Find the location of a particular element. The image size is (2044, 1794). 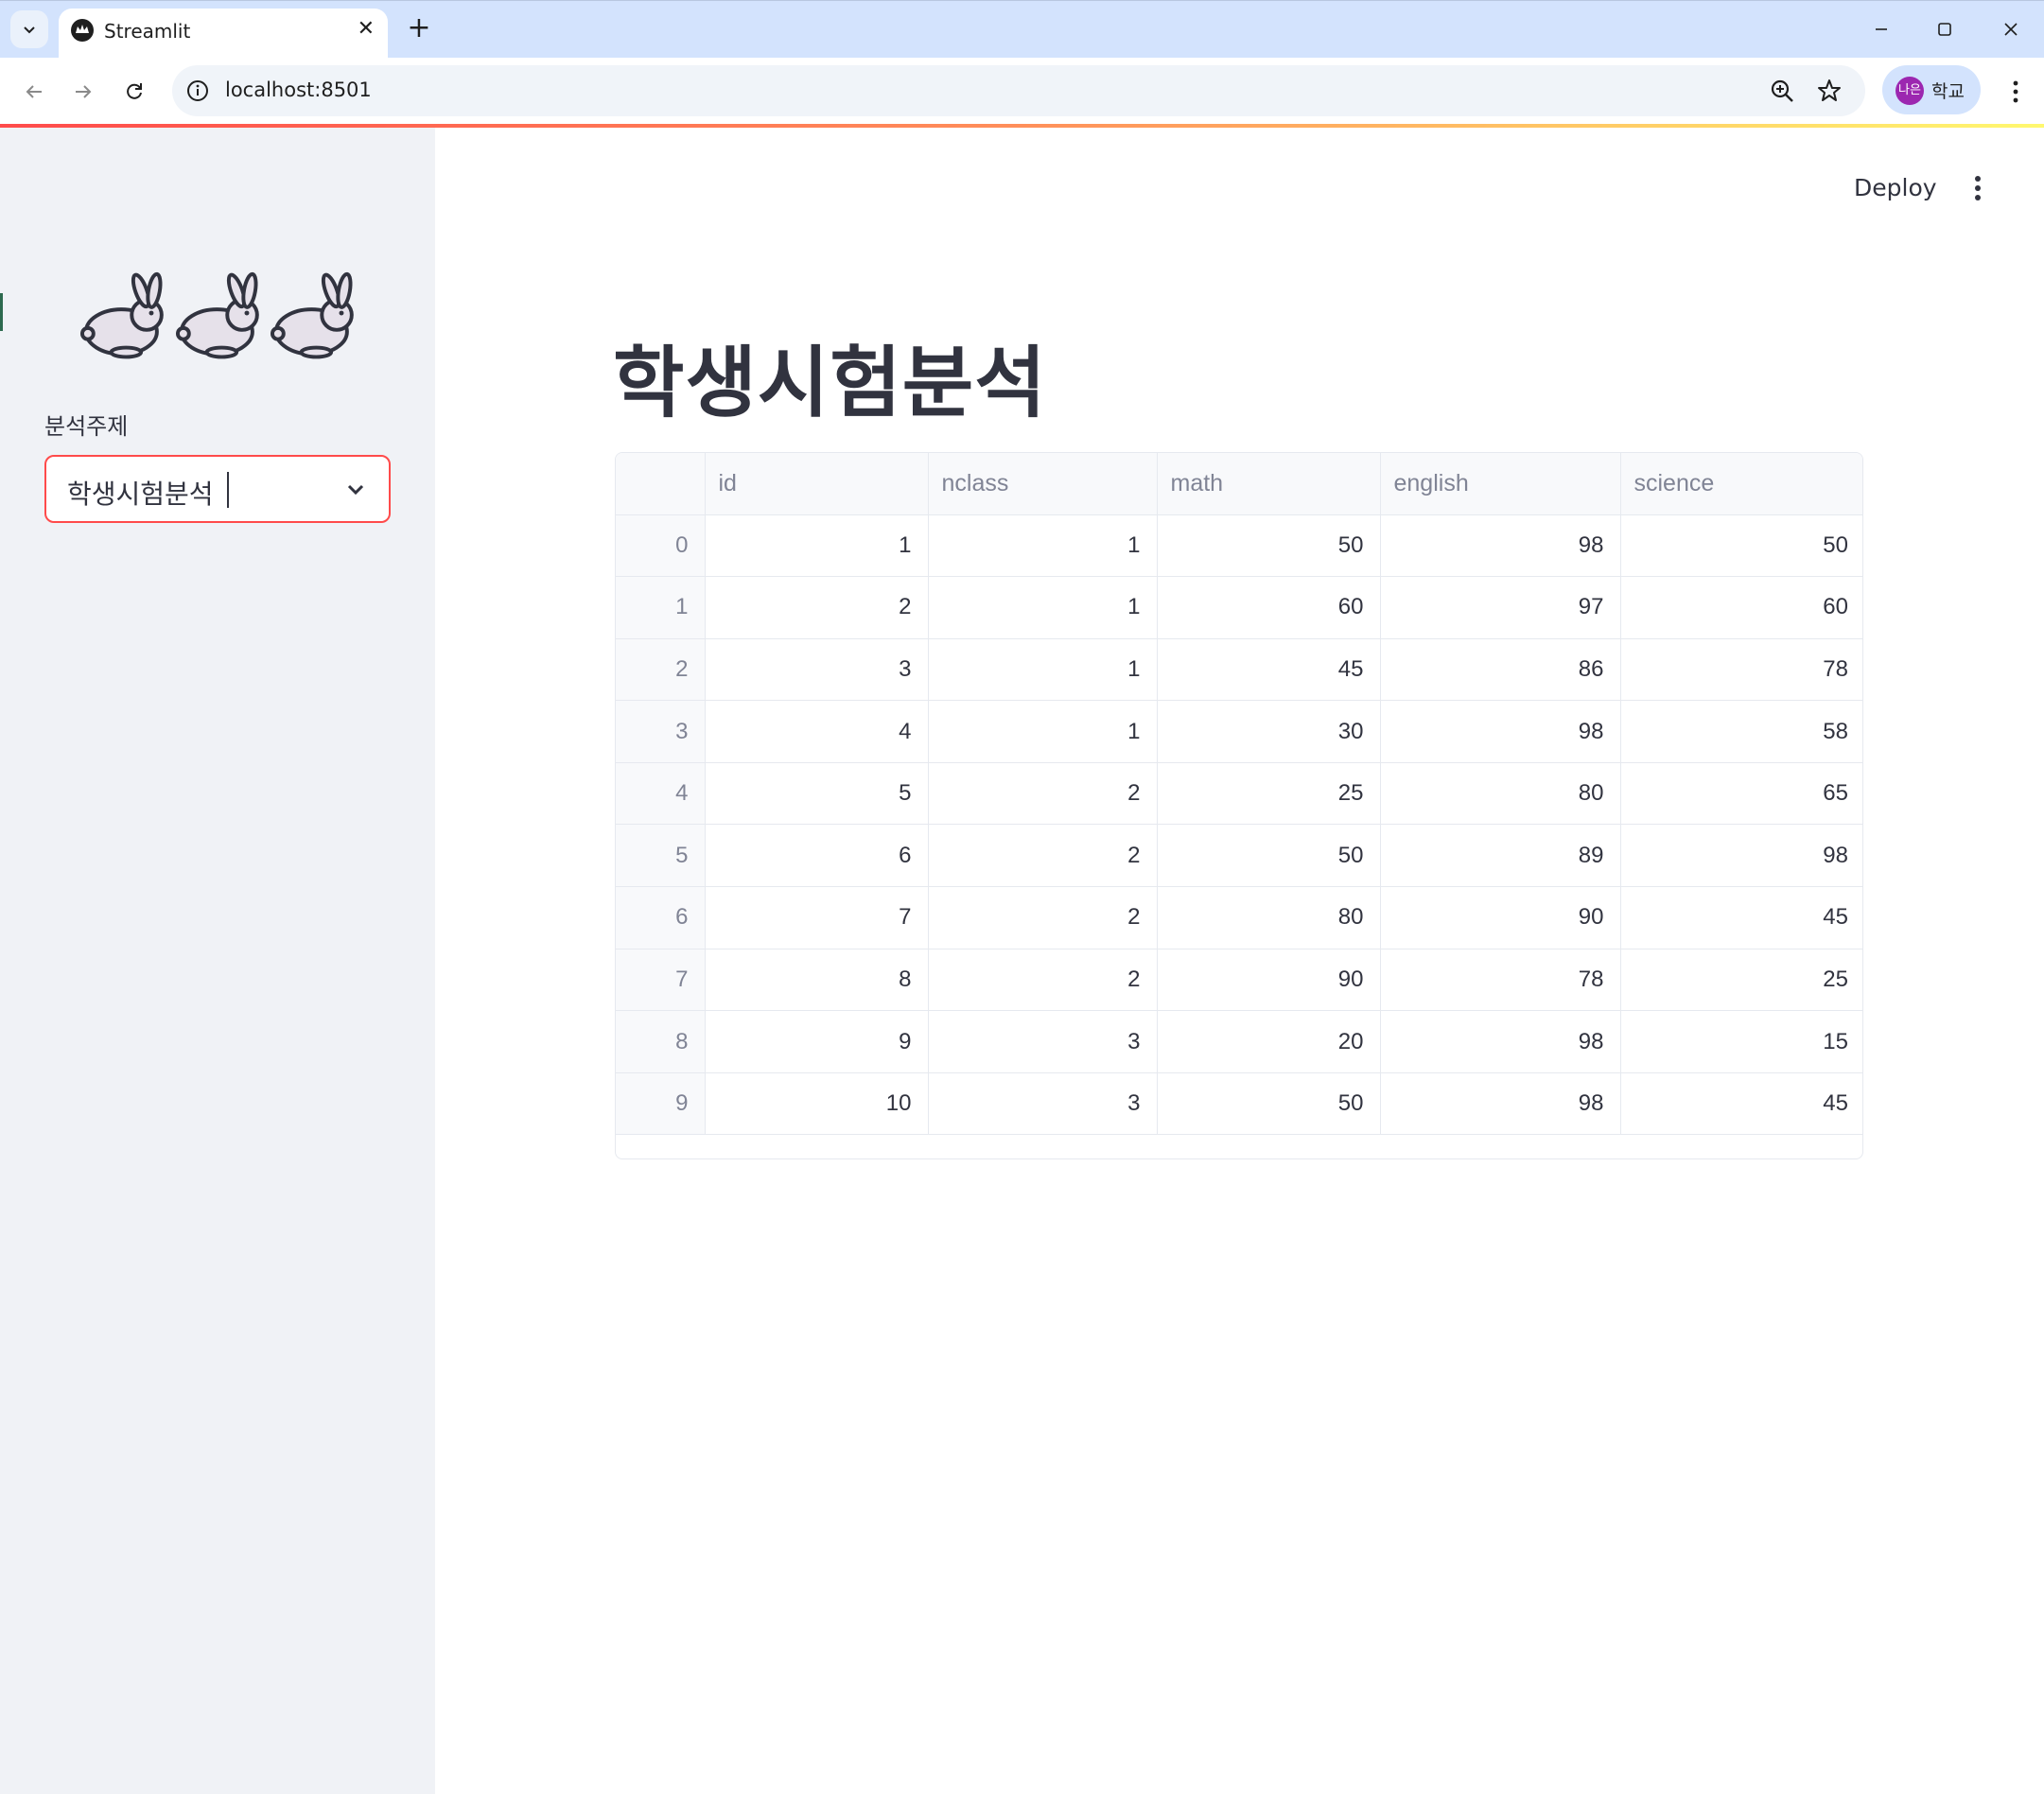

cell-english: 90 is located at coordinates (1500, 917).